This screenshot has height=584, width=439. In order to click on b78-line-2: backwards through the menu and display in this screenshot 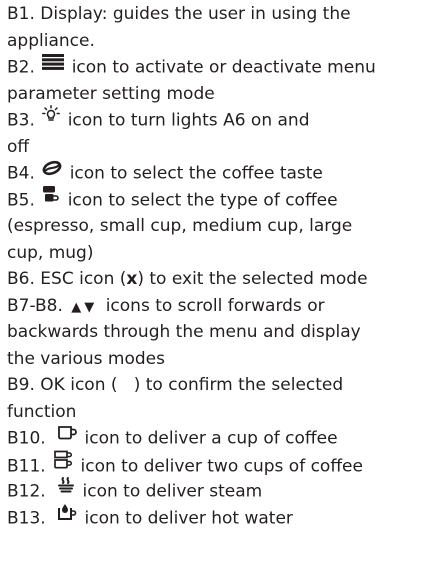, I will do `click(184, 332)`.